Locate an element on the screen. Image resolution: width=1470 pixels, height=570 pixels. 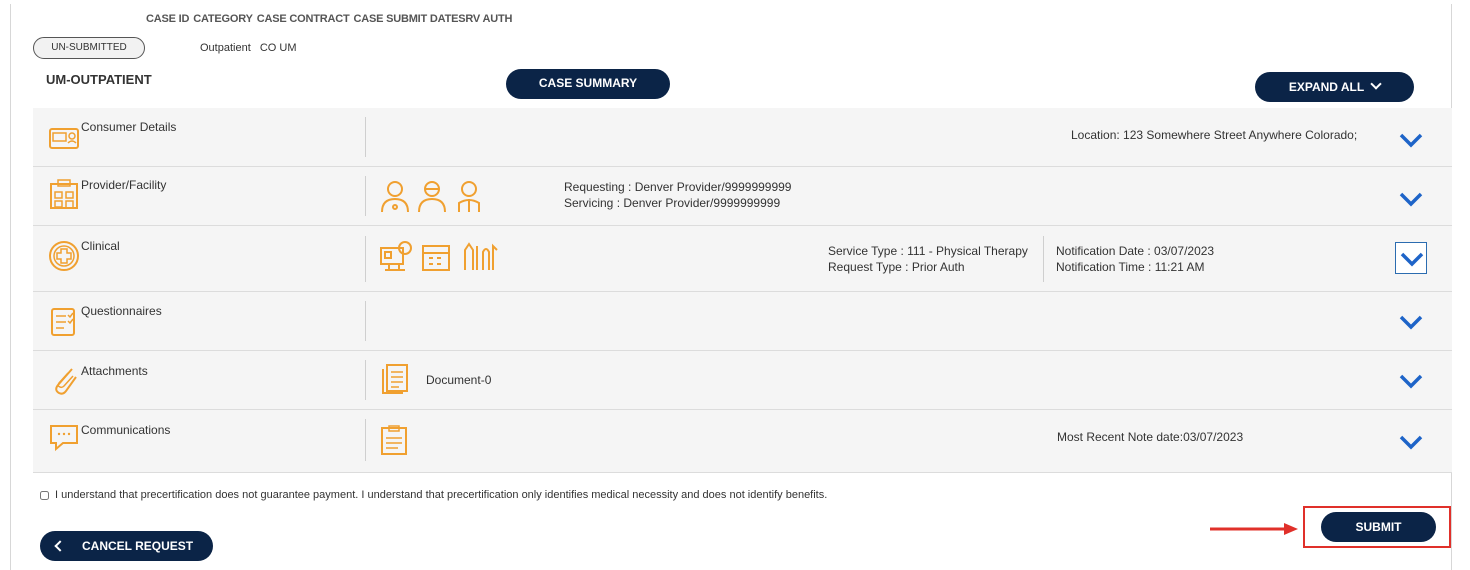
red-arrow-icon is located at coordinates (1254, 529).